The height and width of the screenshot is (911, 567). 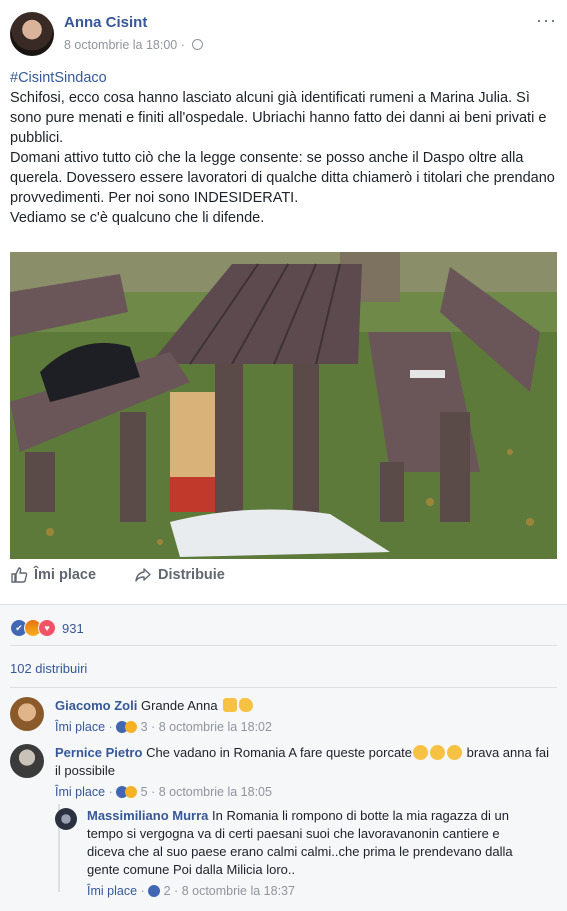 I want to click on thumbs-up-icon, so click(x=19, y=575).